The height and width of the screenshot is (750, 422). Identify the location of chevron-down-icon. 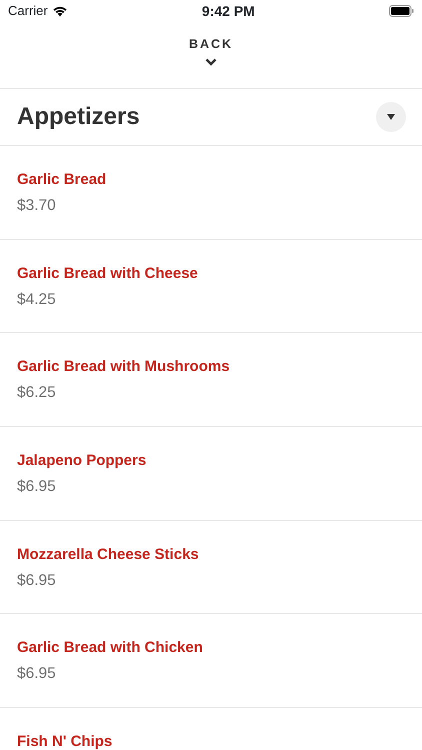
(210, 62).